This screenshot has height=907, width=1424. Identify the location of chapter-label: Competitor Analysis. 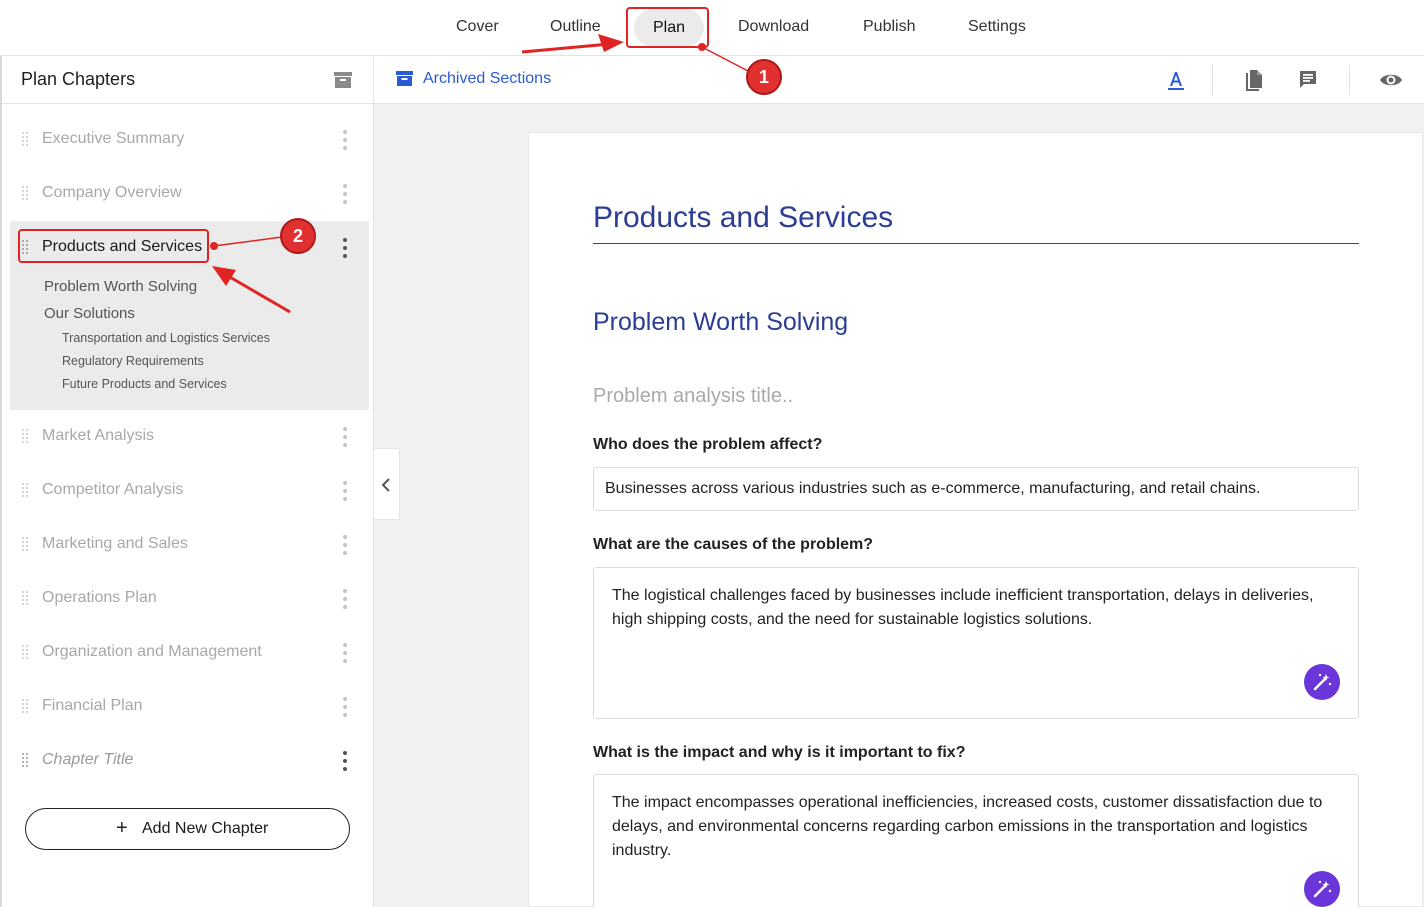
(113, 489).